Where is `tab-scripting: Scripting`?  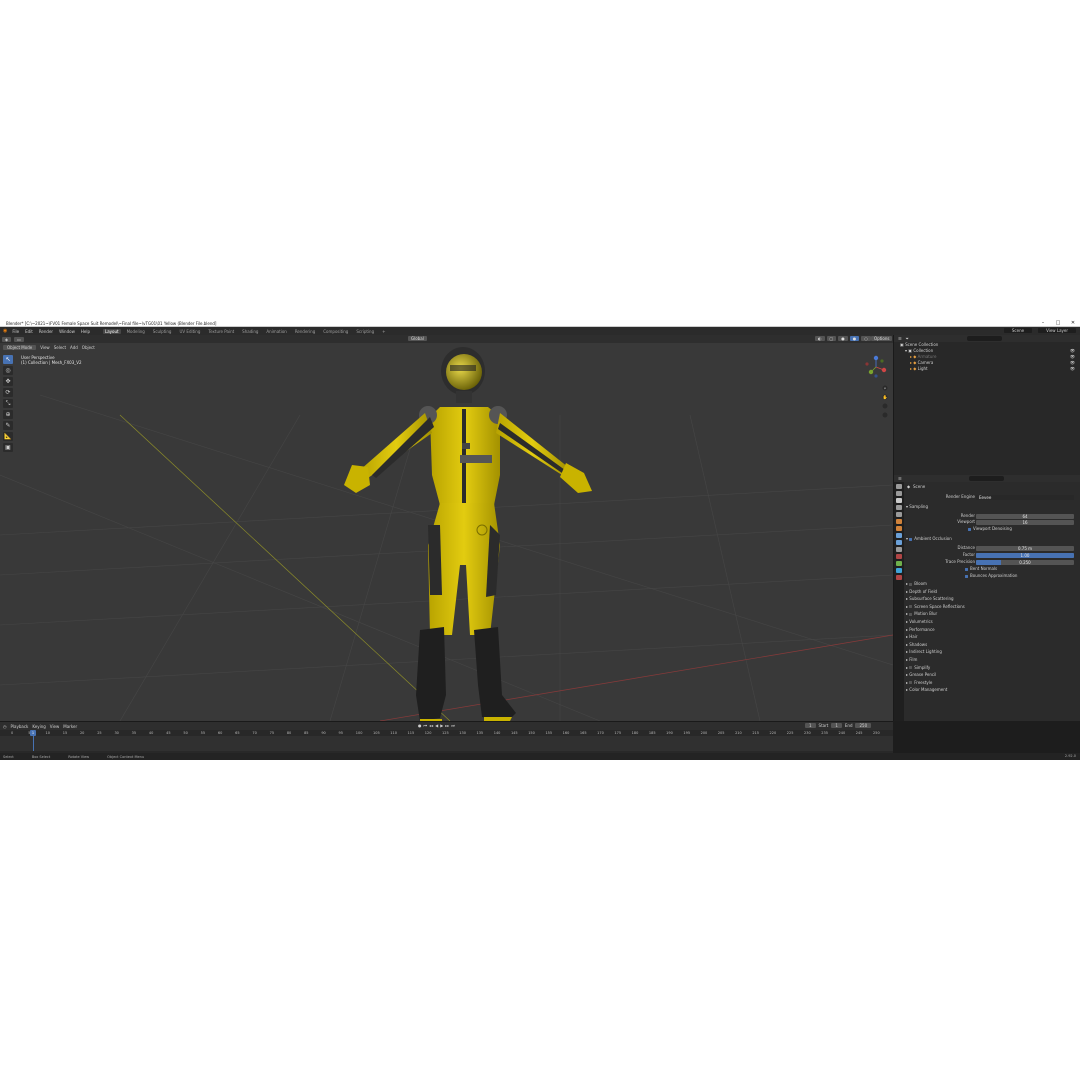 tab-scripting: Scripting is located at coordinates (365, 331).